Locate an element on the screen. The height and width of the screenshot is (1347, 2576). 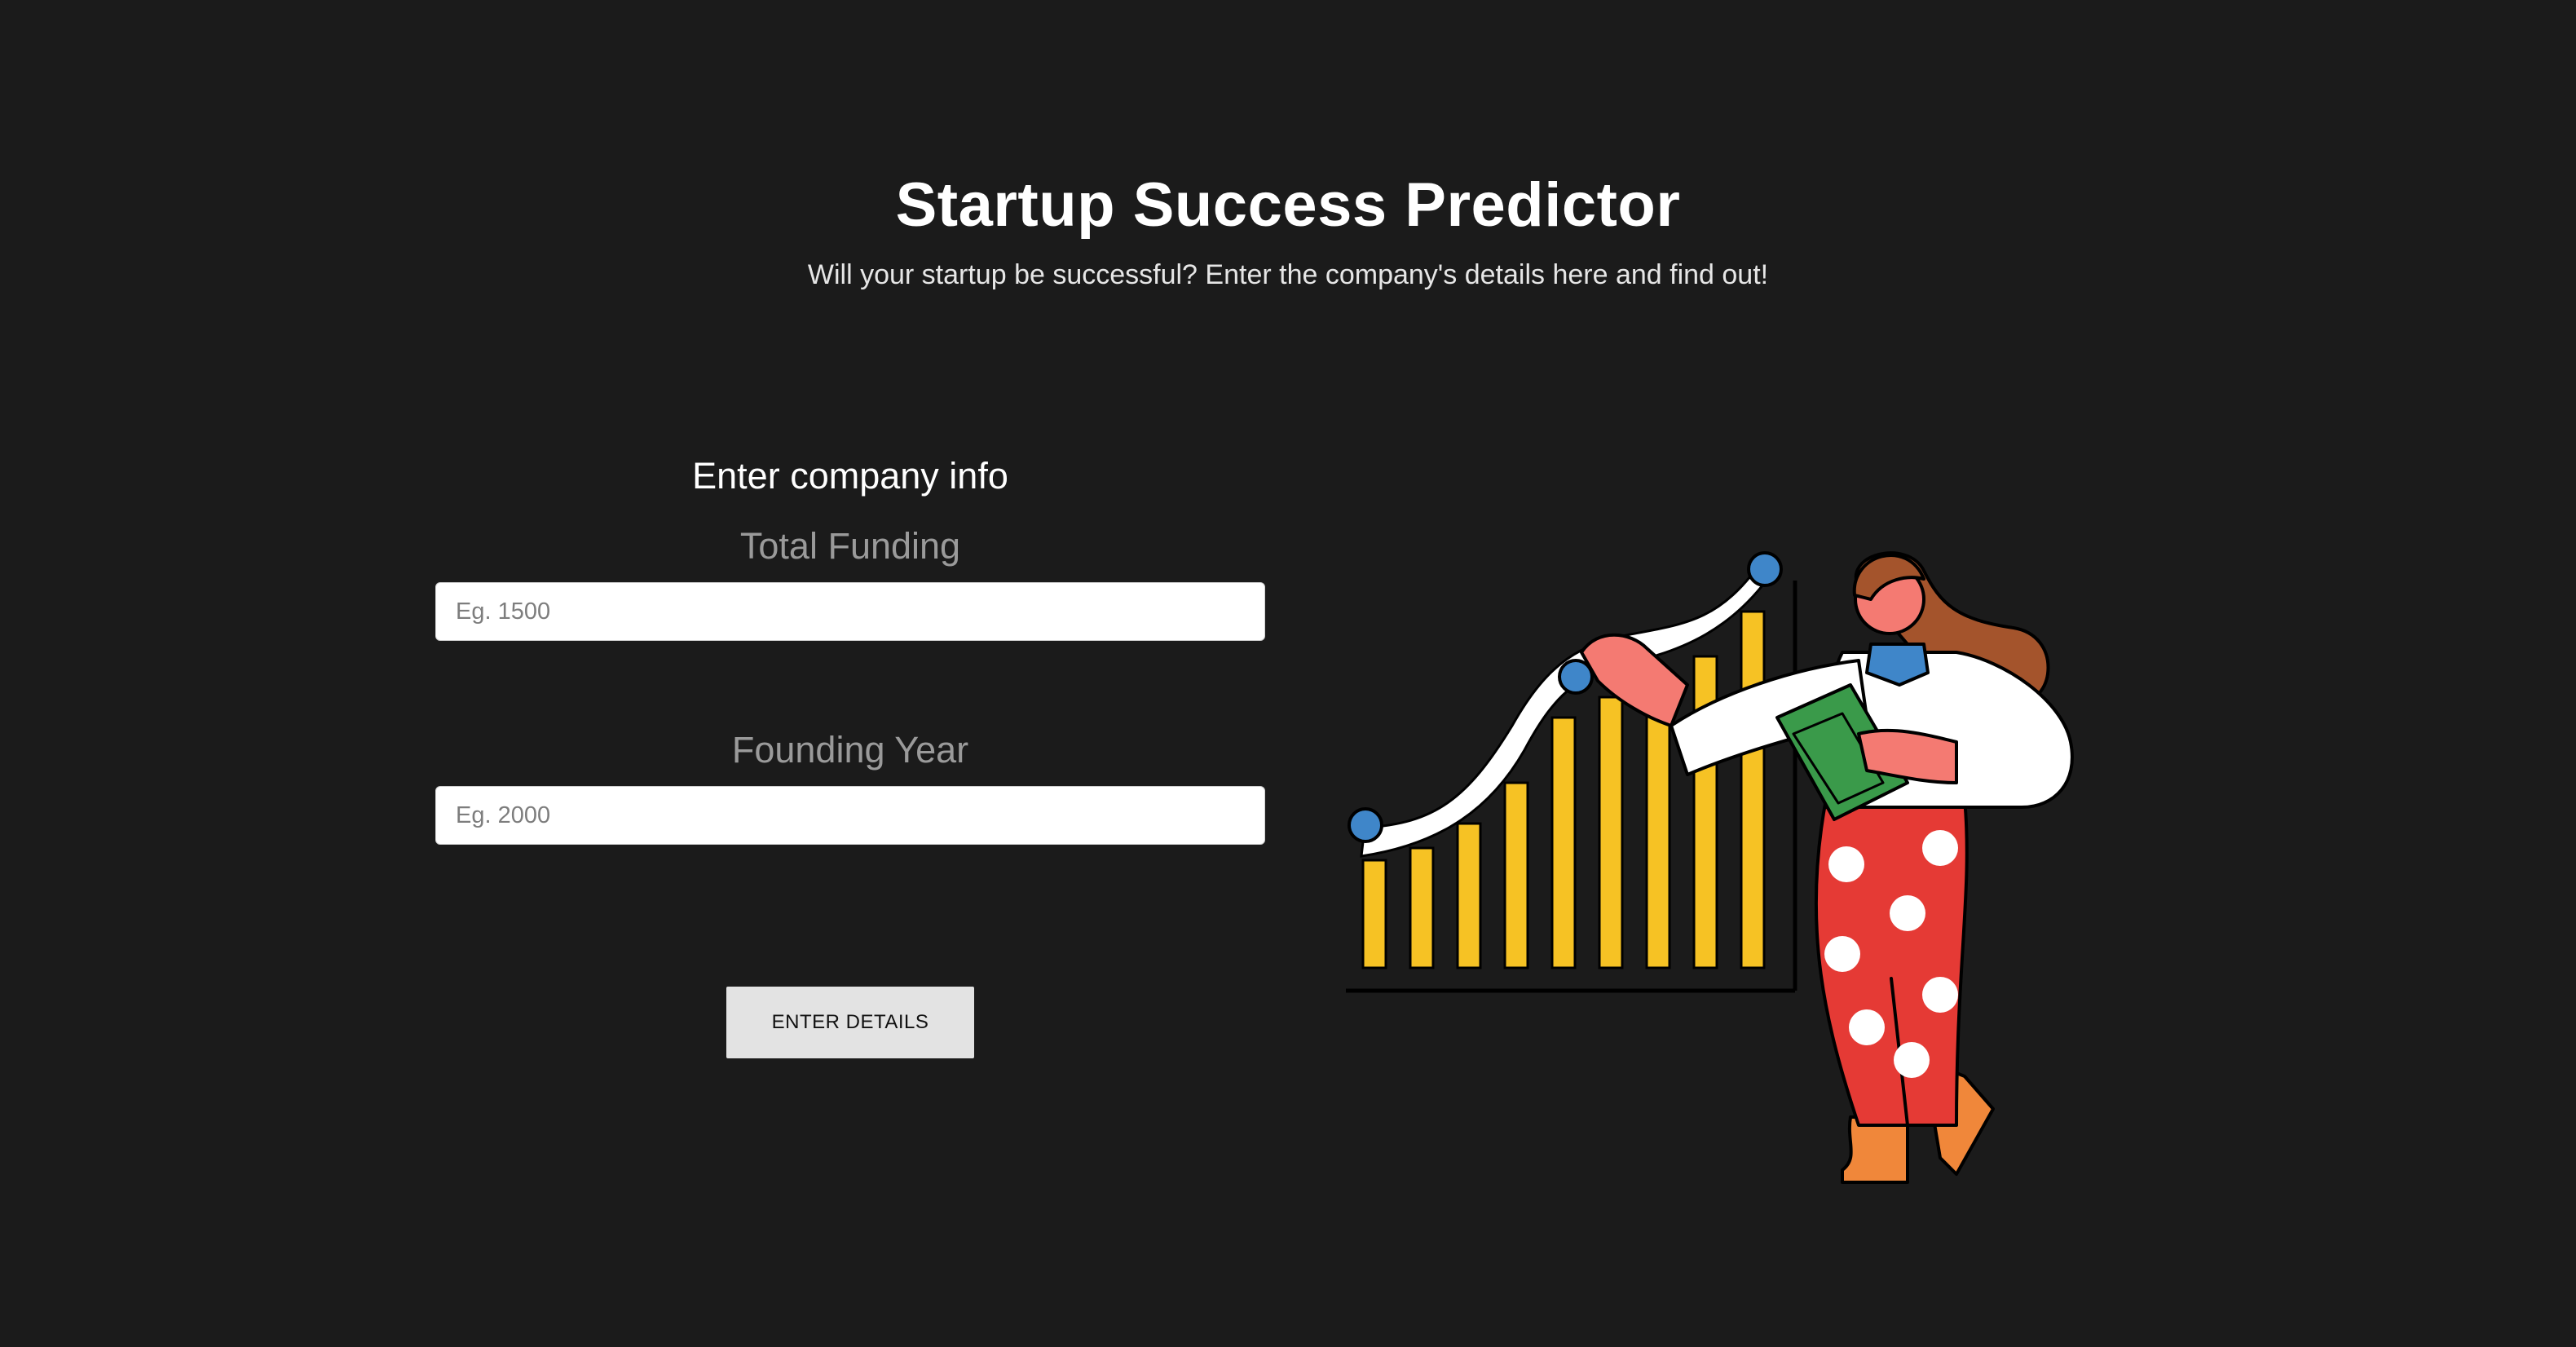
page-title: Startup Success Predictor is located at coordinates (1288, 205).